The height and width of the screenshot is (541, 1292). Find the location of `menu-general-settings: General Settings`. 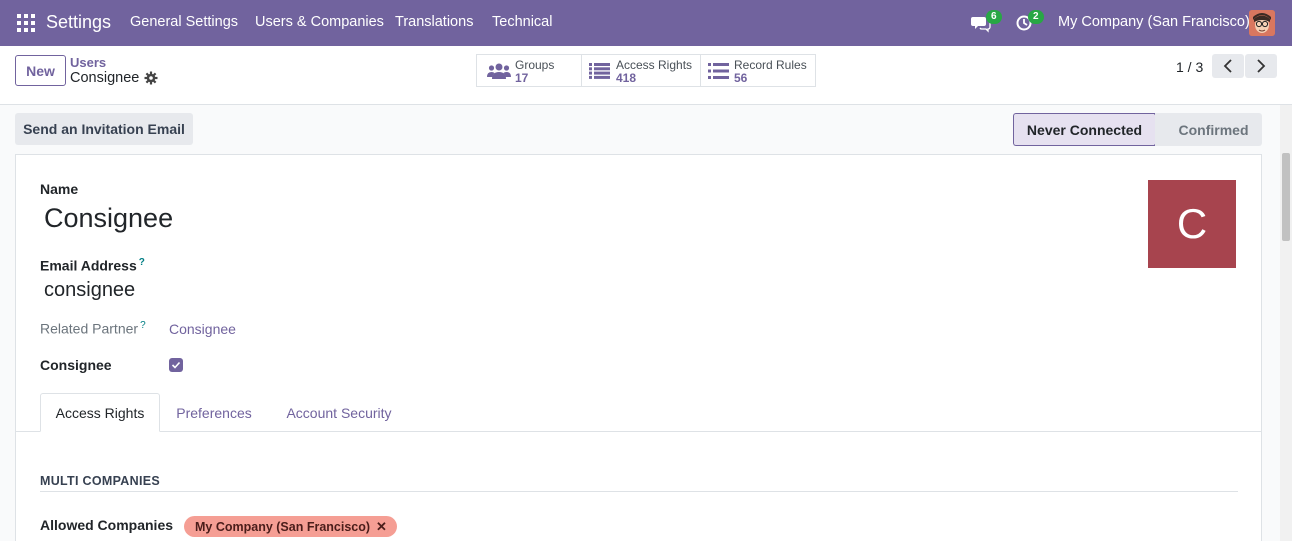

menu-general-settings: General Settings is located at coordinates (184, 22).